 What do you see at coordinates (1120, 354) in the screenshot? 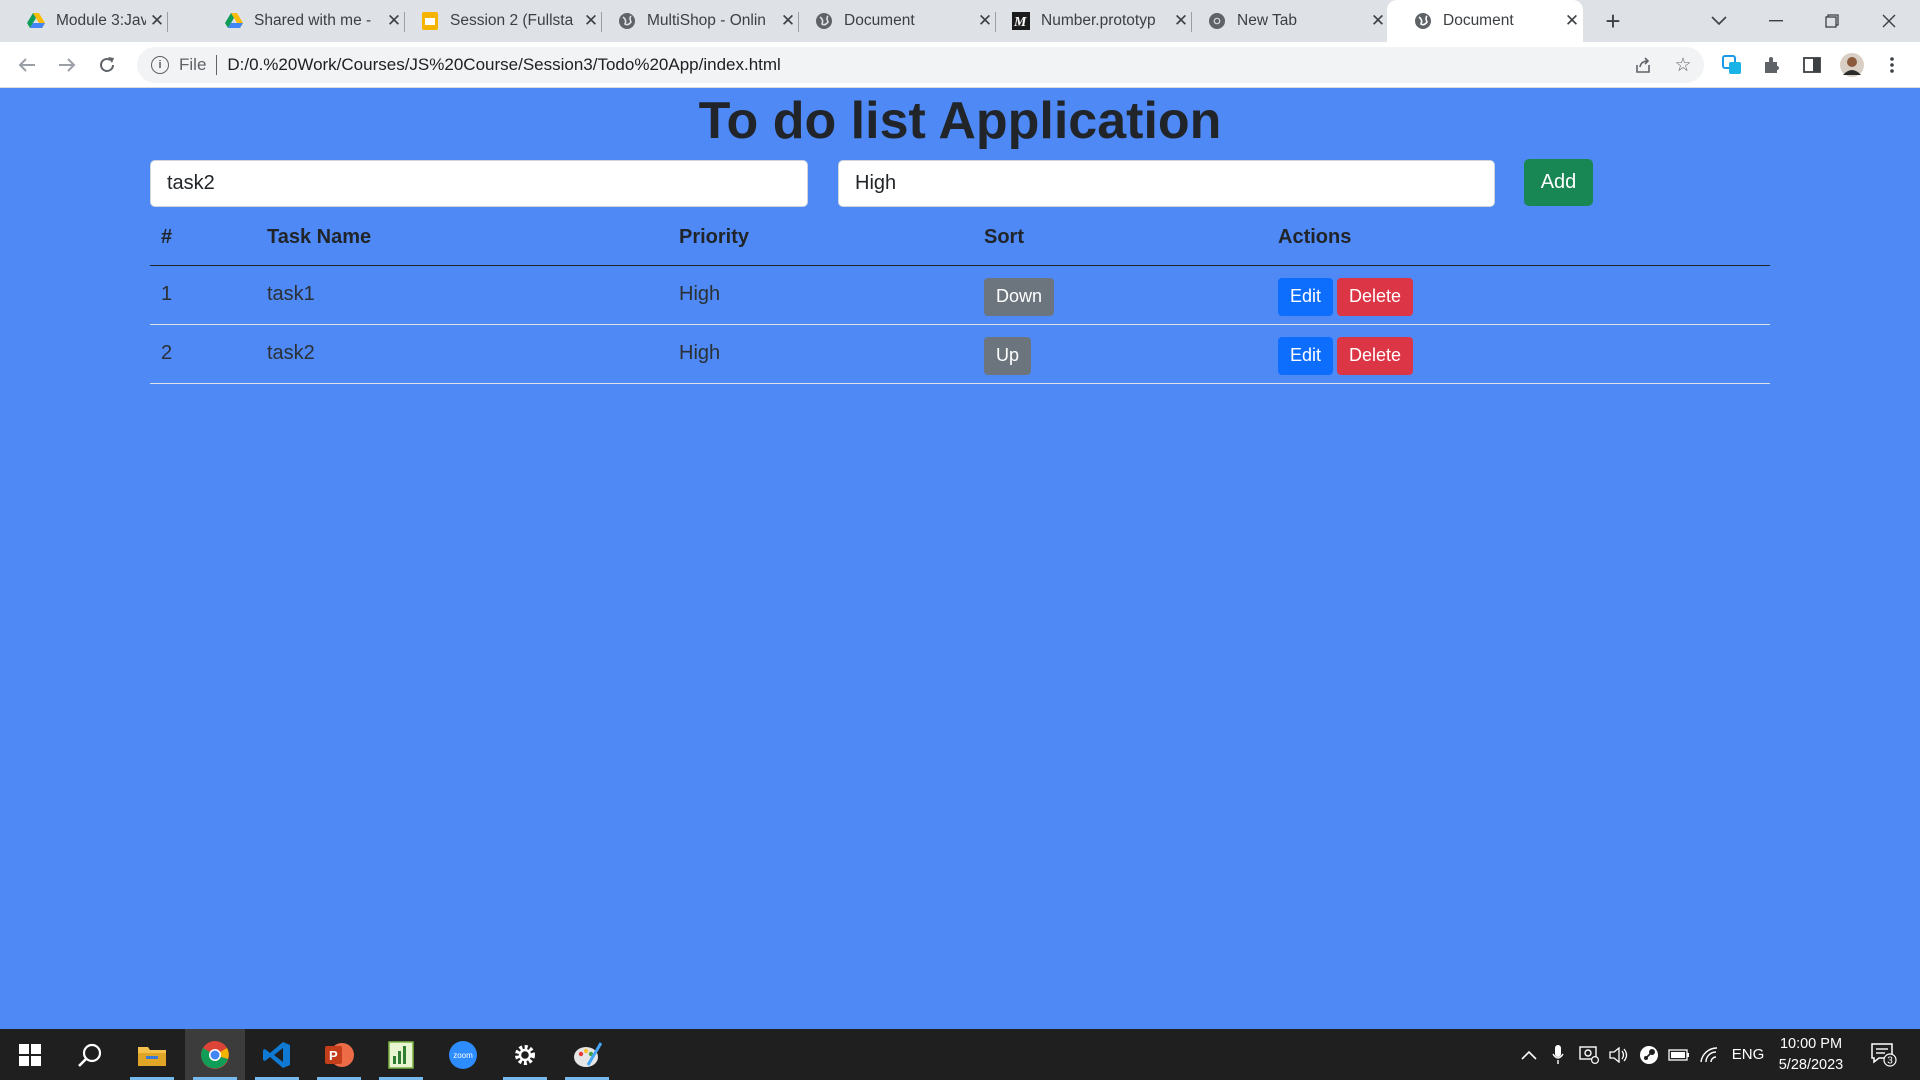
I see `sort-cell: Up` at bounding box center [1120, 354].